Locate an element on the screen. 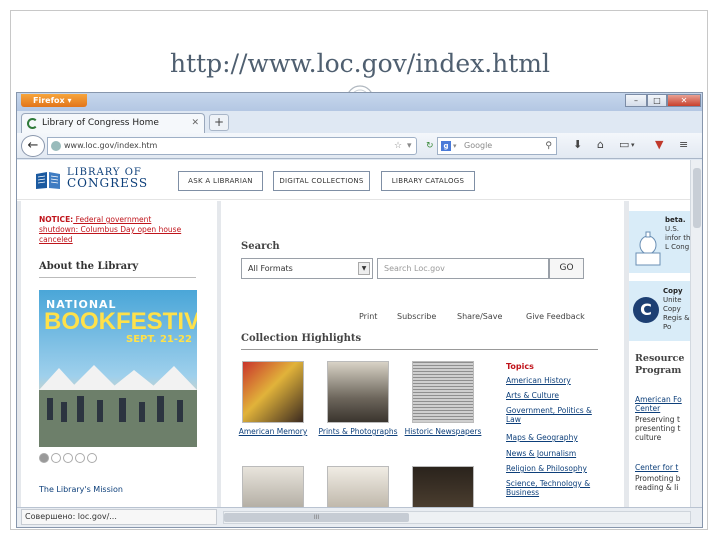  resources-heading: Resource Program is located at coordinates (660, 364).